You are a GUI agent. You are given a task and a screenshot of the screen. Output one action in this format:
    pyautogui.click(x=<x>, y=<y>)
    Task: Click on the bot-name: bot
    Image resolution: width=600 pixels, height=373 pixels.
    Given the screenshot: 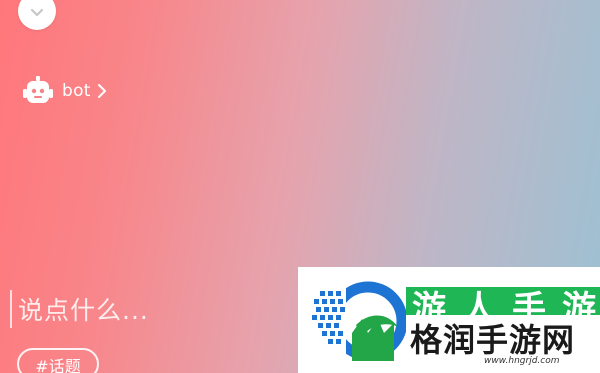 What is the action you would take?
    pyautogui.click(x=76, y=91)
    